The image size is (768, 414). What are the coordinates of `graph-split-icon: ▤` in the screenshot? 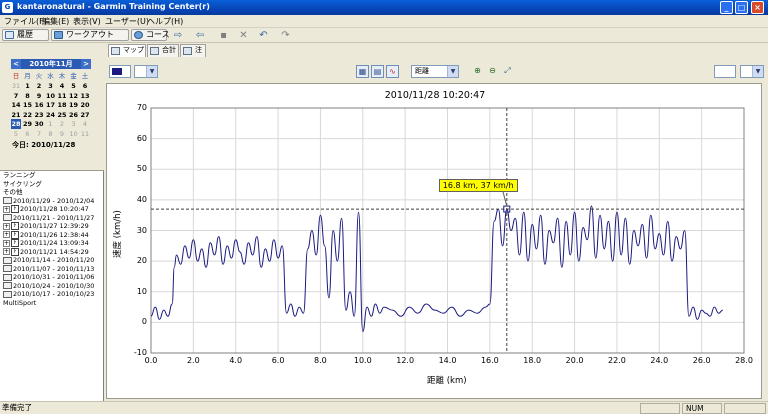 It's located at (377, 71).